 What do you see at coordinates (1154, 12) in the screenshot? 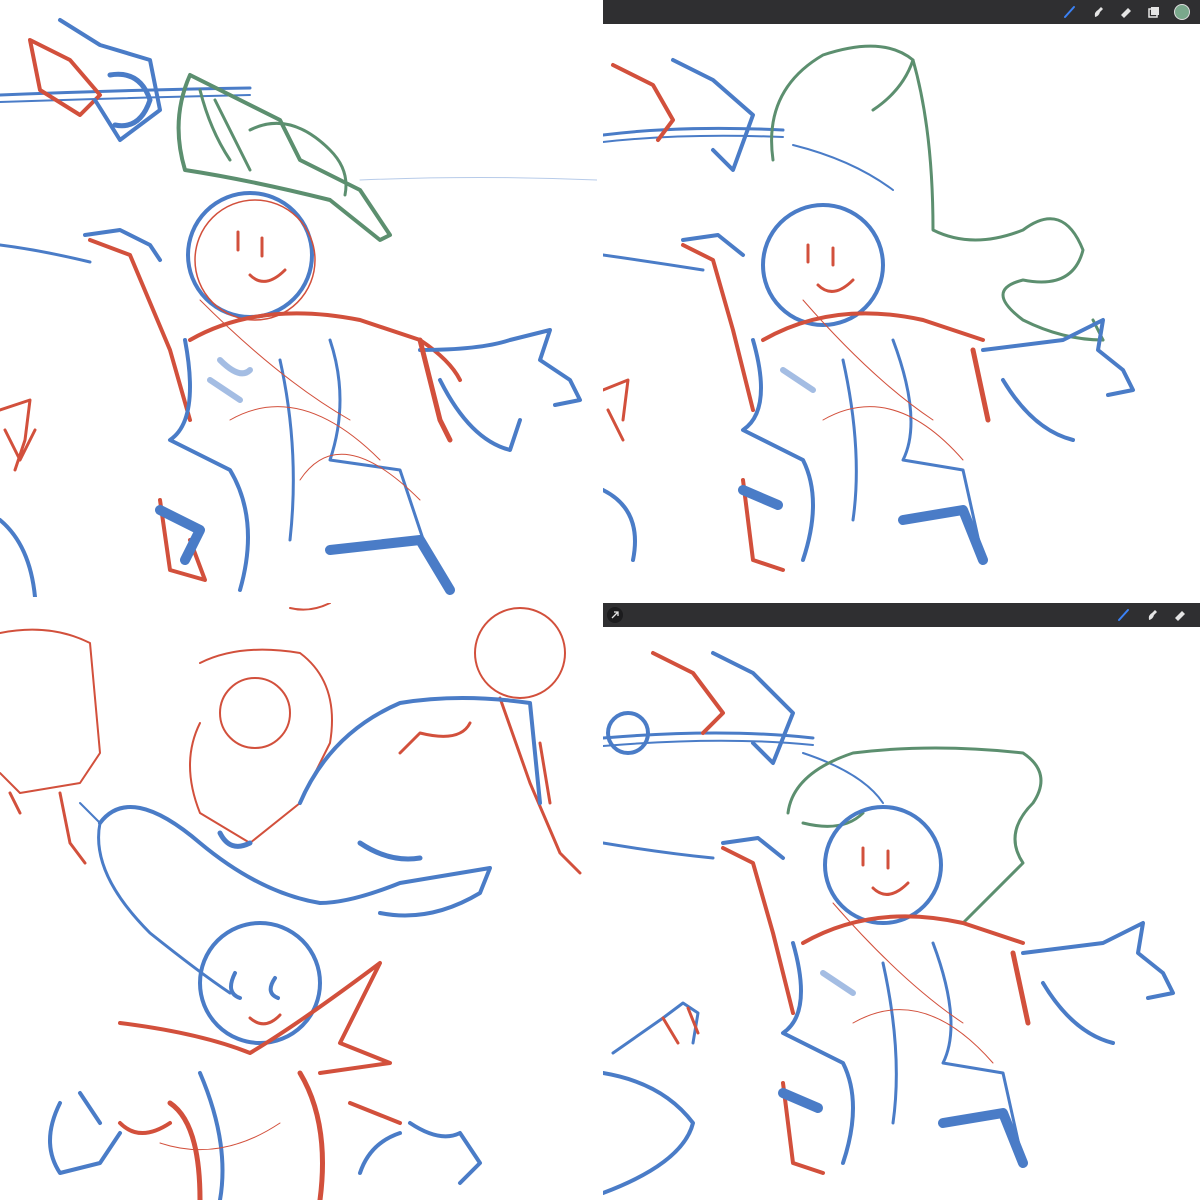
I see `layers-icon` at bounding box center [1154, 12].